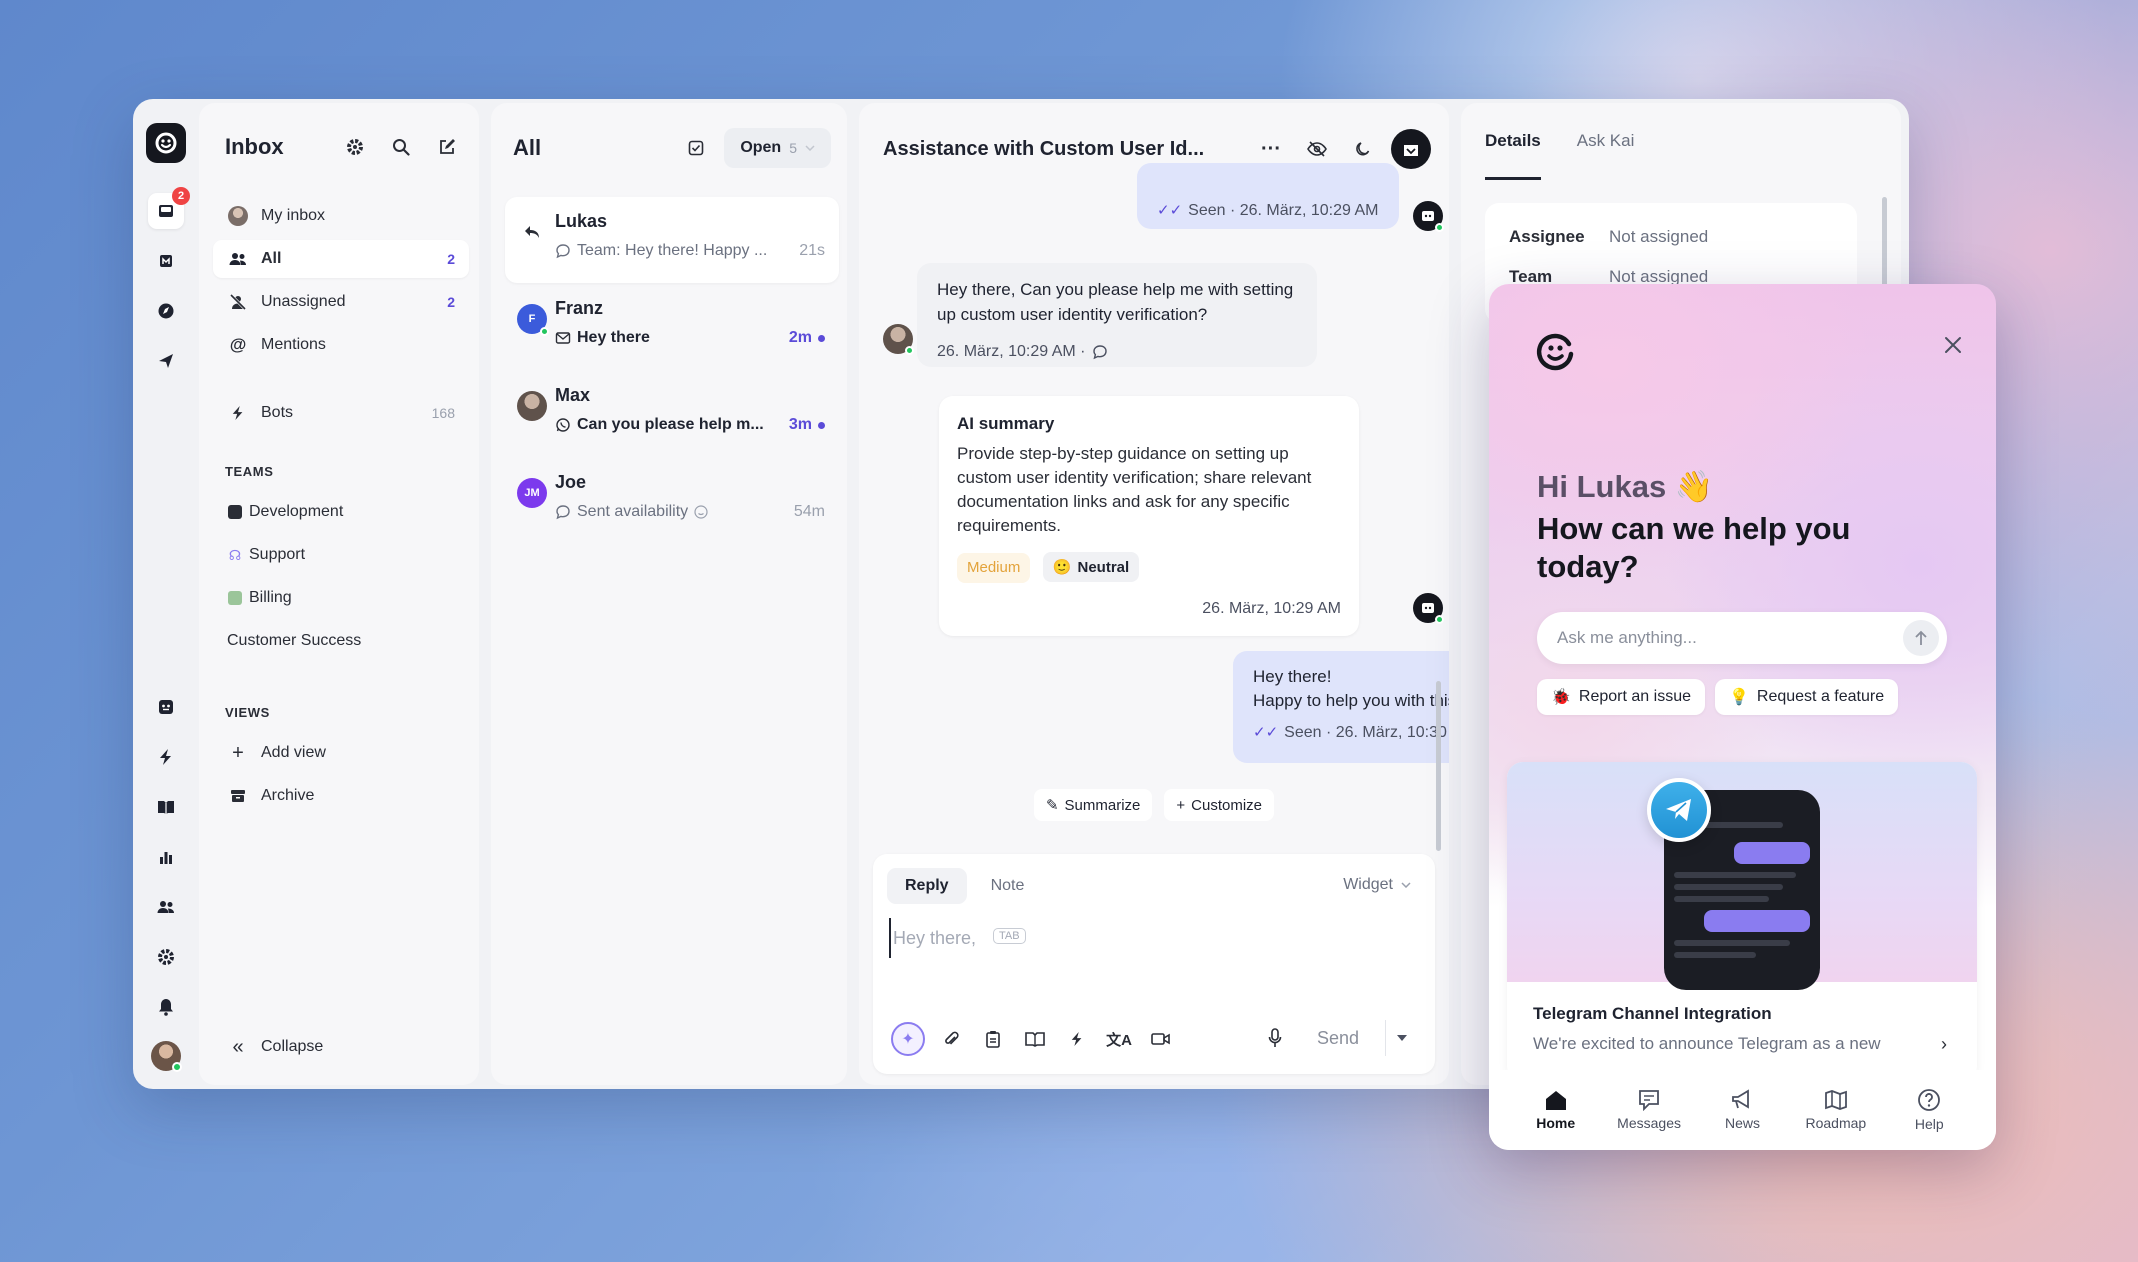 This screenshot has width=2138, height=1262. Describe the element at coordinates (1634, 696) in the screenshot. I see `report-issue-label: Report an issue` at that location.